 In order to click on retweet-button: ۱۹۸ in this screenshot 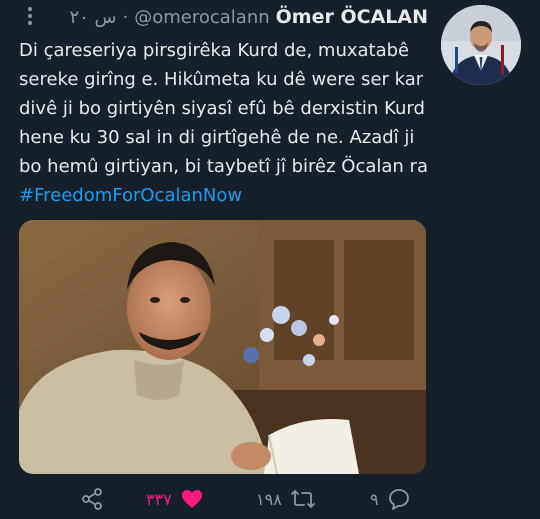, I will do `click(286, 499)`.